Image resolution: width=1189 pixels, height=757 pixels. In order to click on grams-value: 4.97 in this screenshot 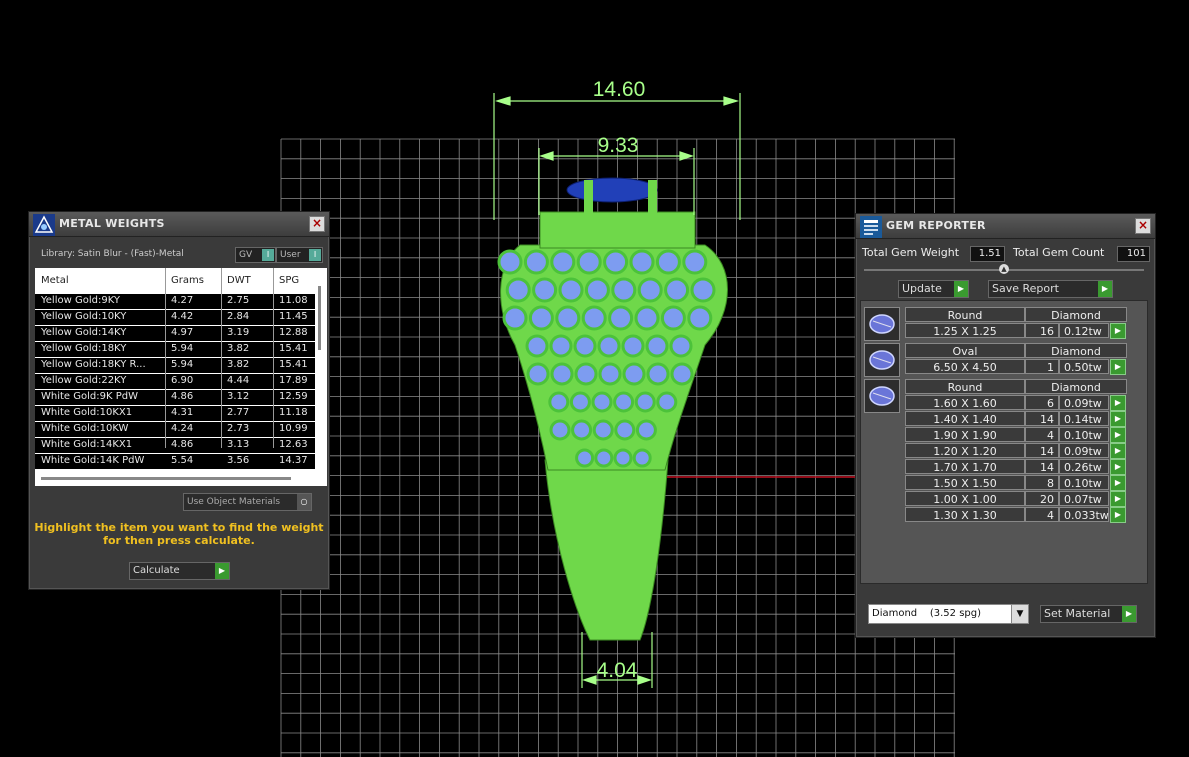, I will do `click(182, 332)`.